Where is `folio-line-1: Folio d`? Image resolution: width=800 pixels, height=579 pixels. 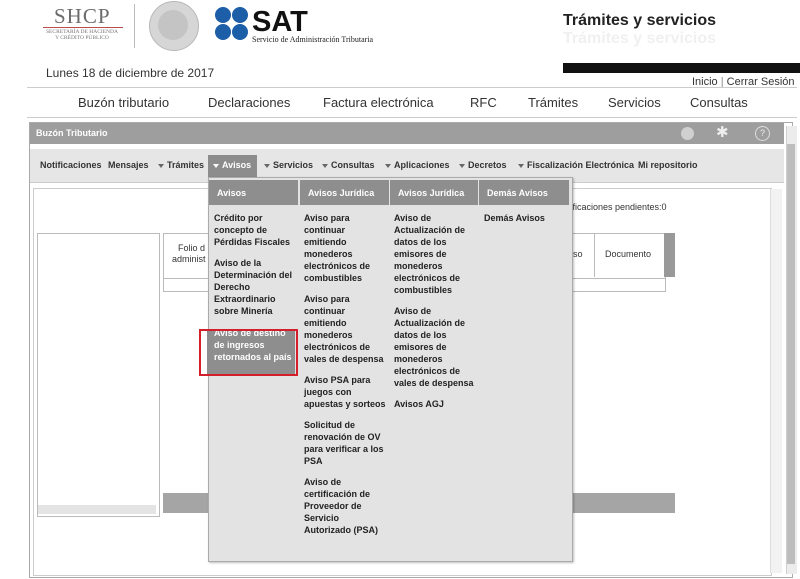
folio-line-1: Folio d is located at coordinates (192, 248).